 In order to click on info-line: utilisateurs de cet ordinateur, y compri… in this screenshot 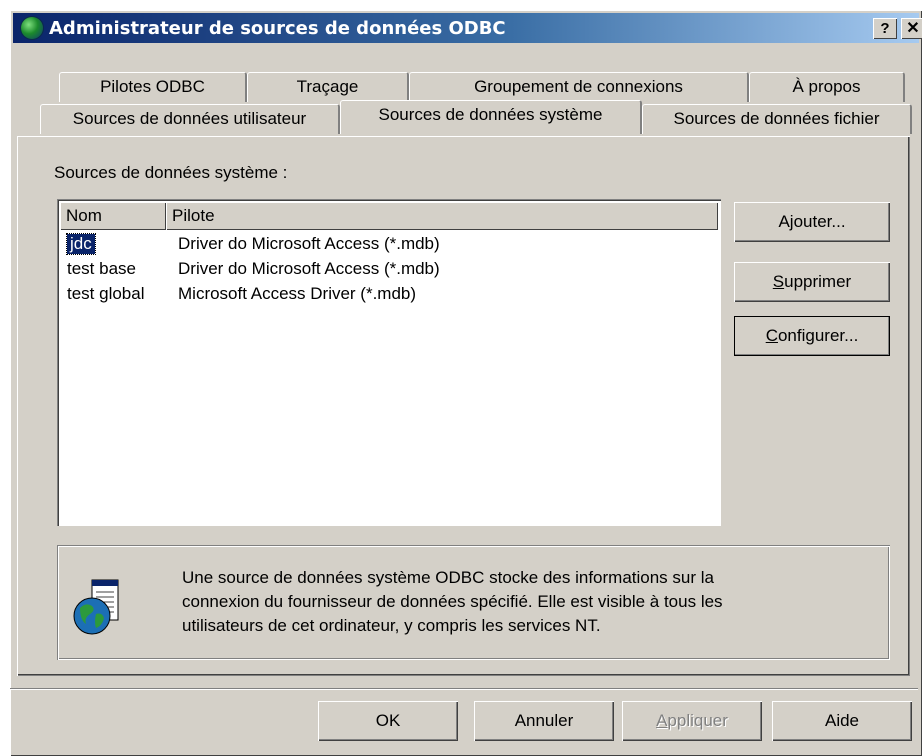, I will do `click(391, 625)`.